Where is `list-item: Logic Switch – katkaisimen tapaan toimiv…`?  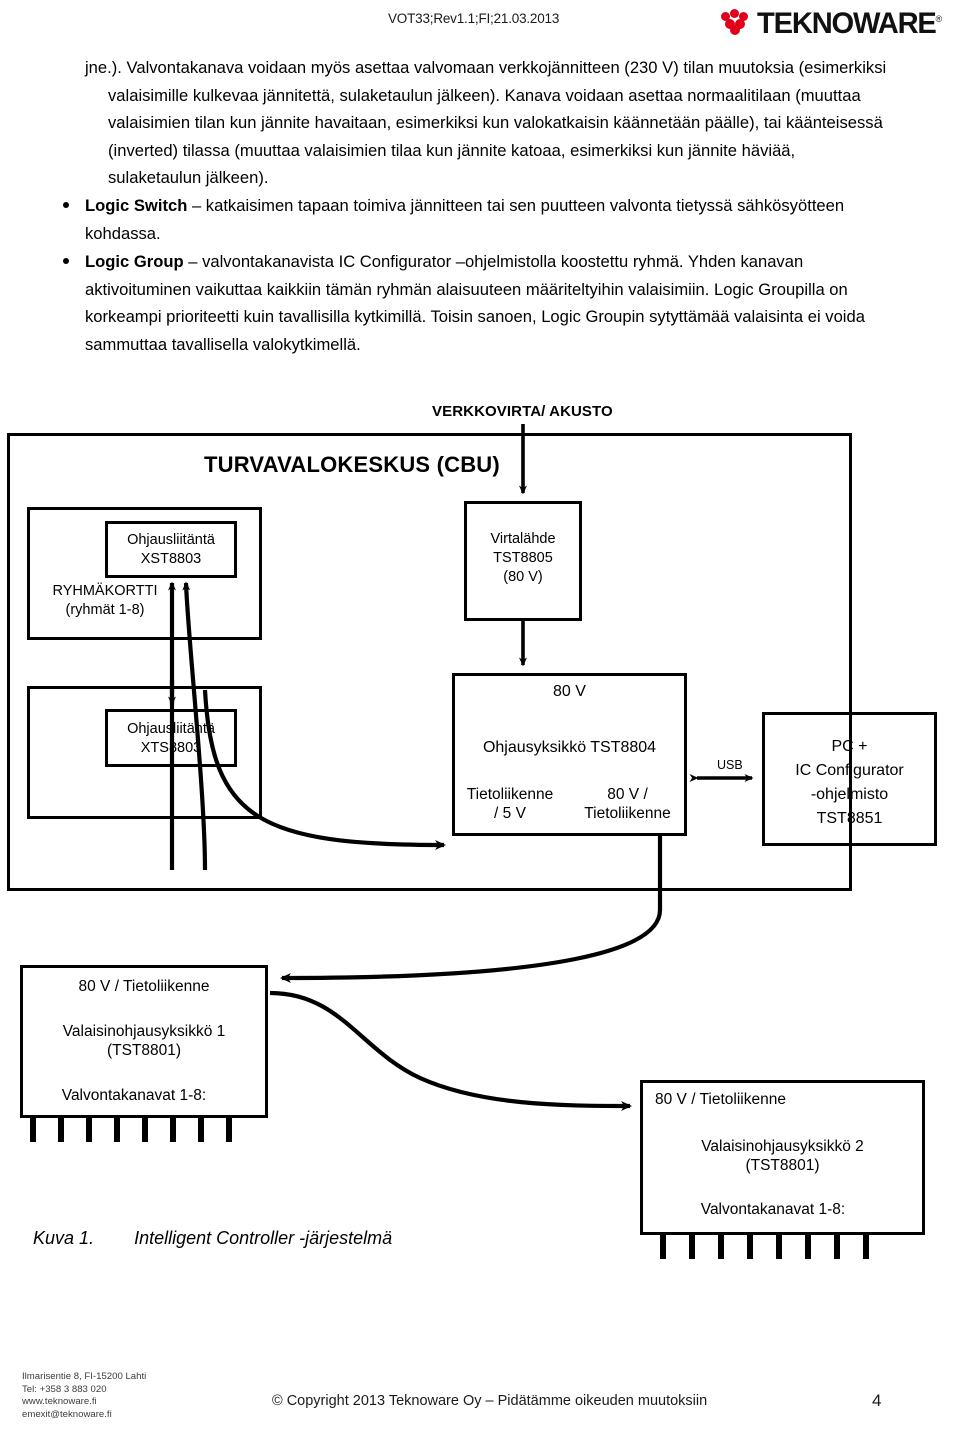
list-item: Logic Switch – katkaisimen tapaan toimiv… is located at coordinates (476, 219).